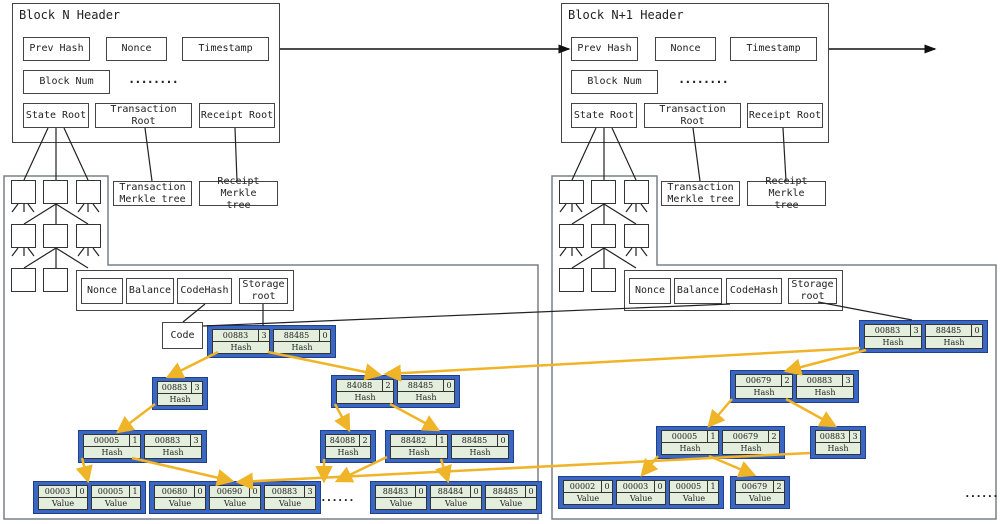 The width and height of the screenshot is (1000, 524). What do you see at coordinates (419, 446) in the screenshot?
I see `trie-cell: 88482 1 Hash` at bounding box center [419, 446].